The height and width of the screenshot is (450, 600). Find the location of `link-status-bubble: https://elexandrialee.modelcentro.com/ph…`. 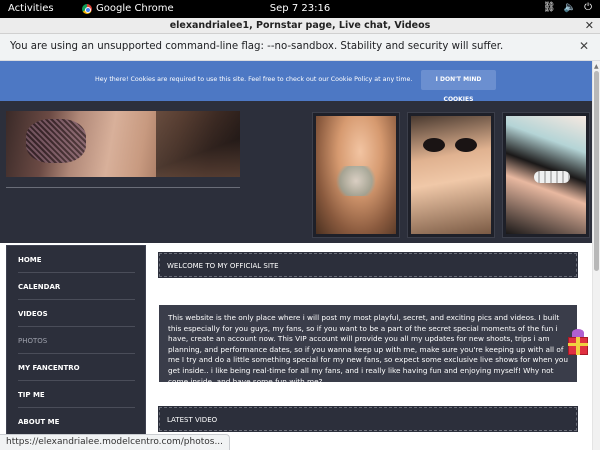

link-status-bubble: https://elexandrialee.modelcentro.com/ph… is located at coordinates (115, 442).